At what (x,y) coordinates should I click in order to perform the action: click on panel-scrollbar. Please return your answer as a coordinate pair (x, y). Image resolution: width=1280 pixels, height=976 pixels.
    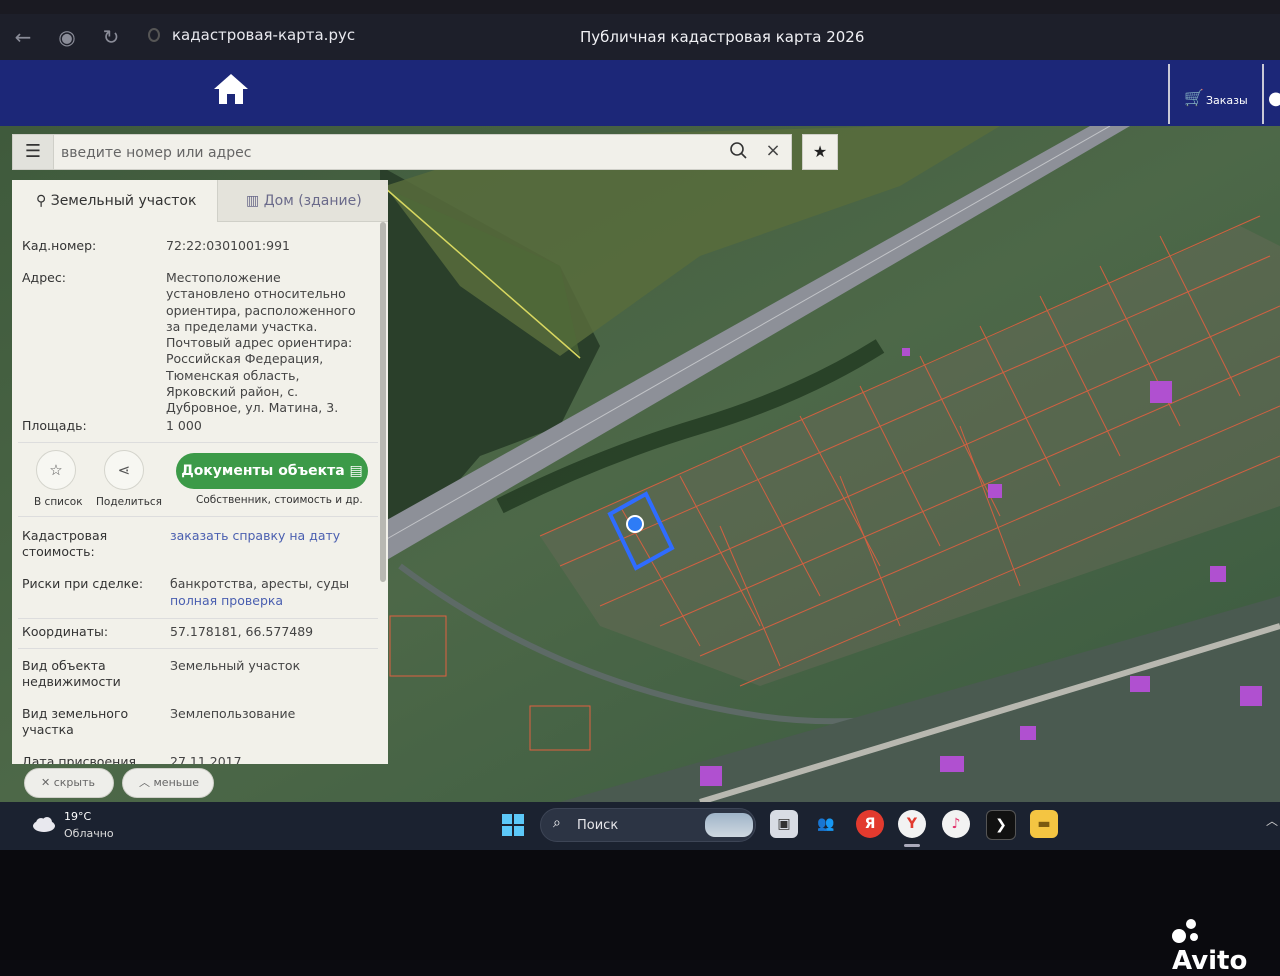
    Looking at the image, I should click on (383, 402).